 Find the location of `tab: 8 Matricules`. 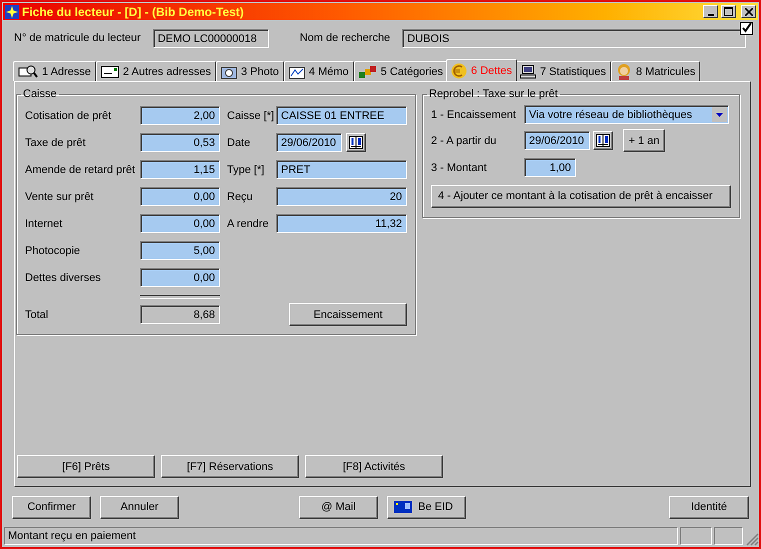

tab: 8 Matricules is located at coordinates (655, 71).